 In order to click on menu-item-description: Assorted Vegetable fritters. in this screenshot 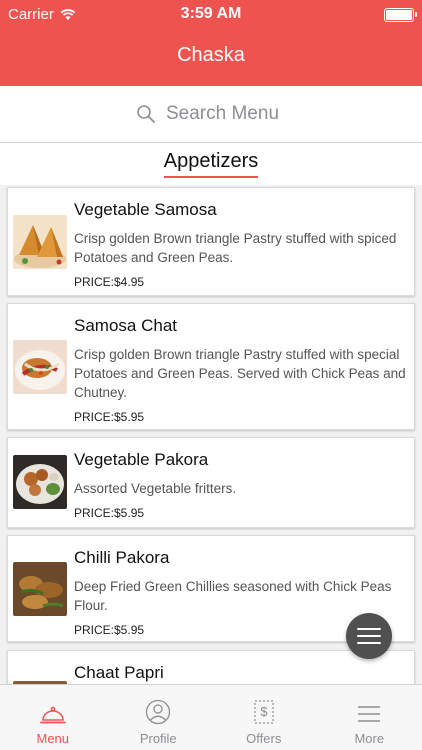, I will do `click(155, 488)`.